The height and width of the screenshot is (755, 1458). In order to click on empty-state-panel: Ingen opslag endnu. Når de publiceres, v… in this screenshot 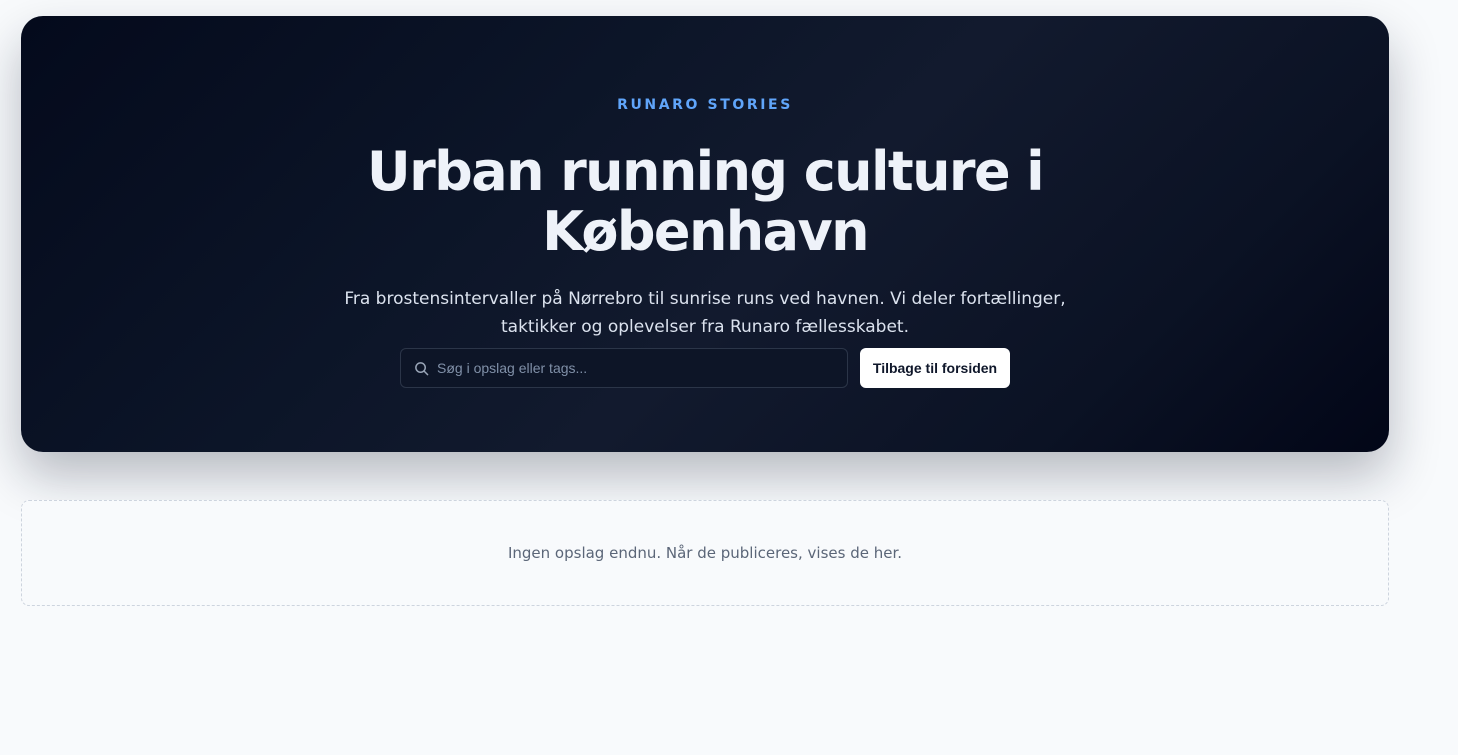, I will do `click(705, 553)`.